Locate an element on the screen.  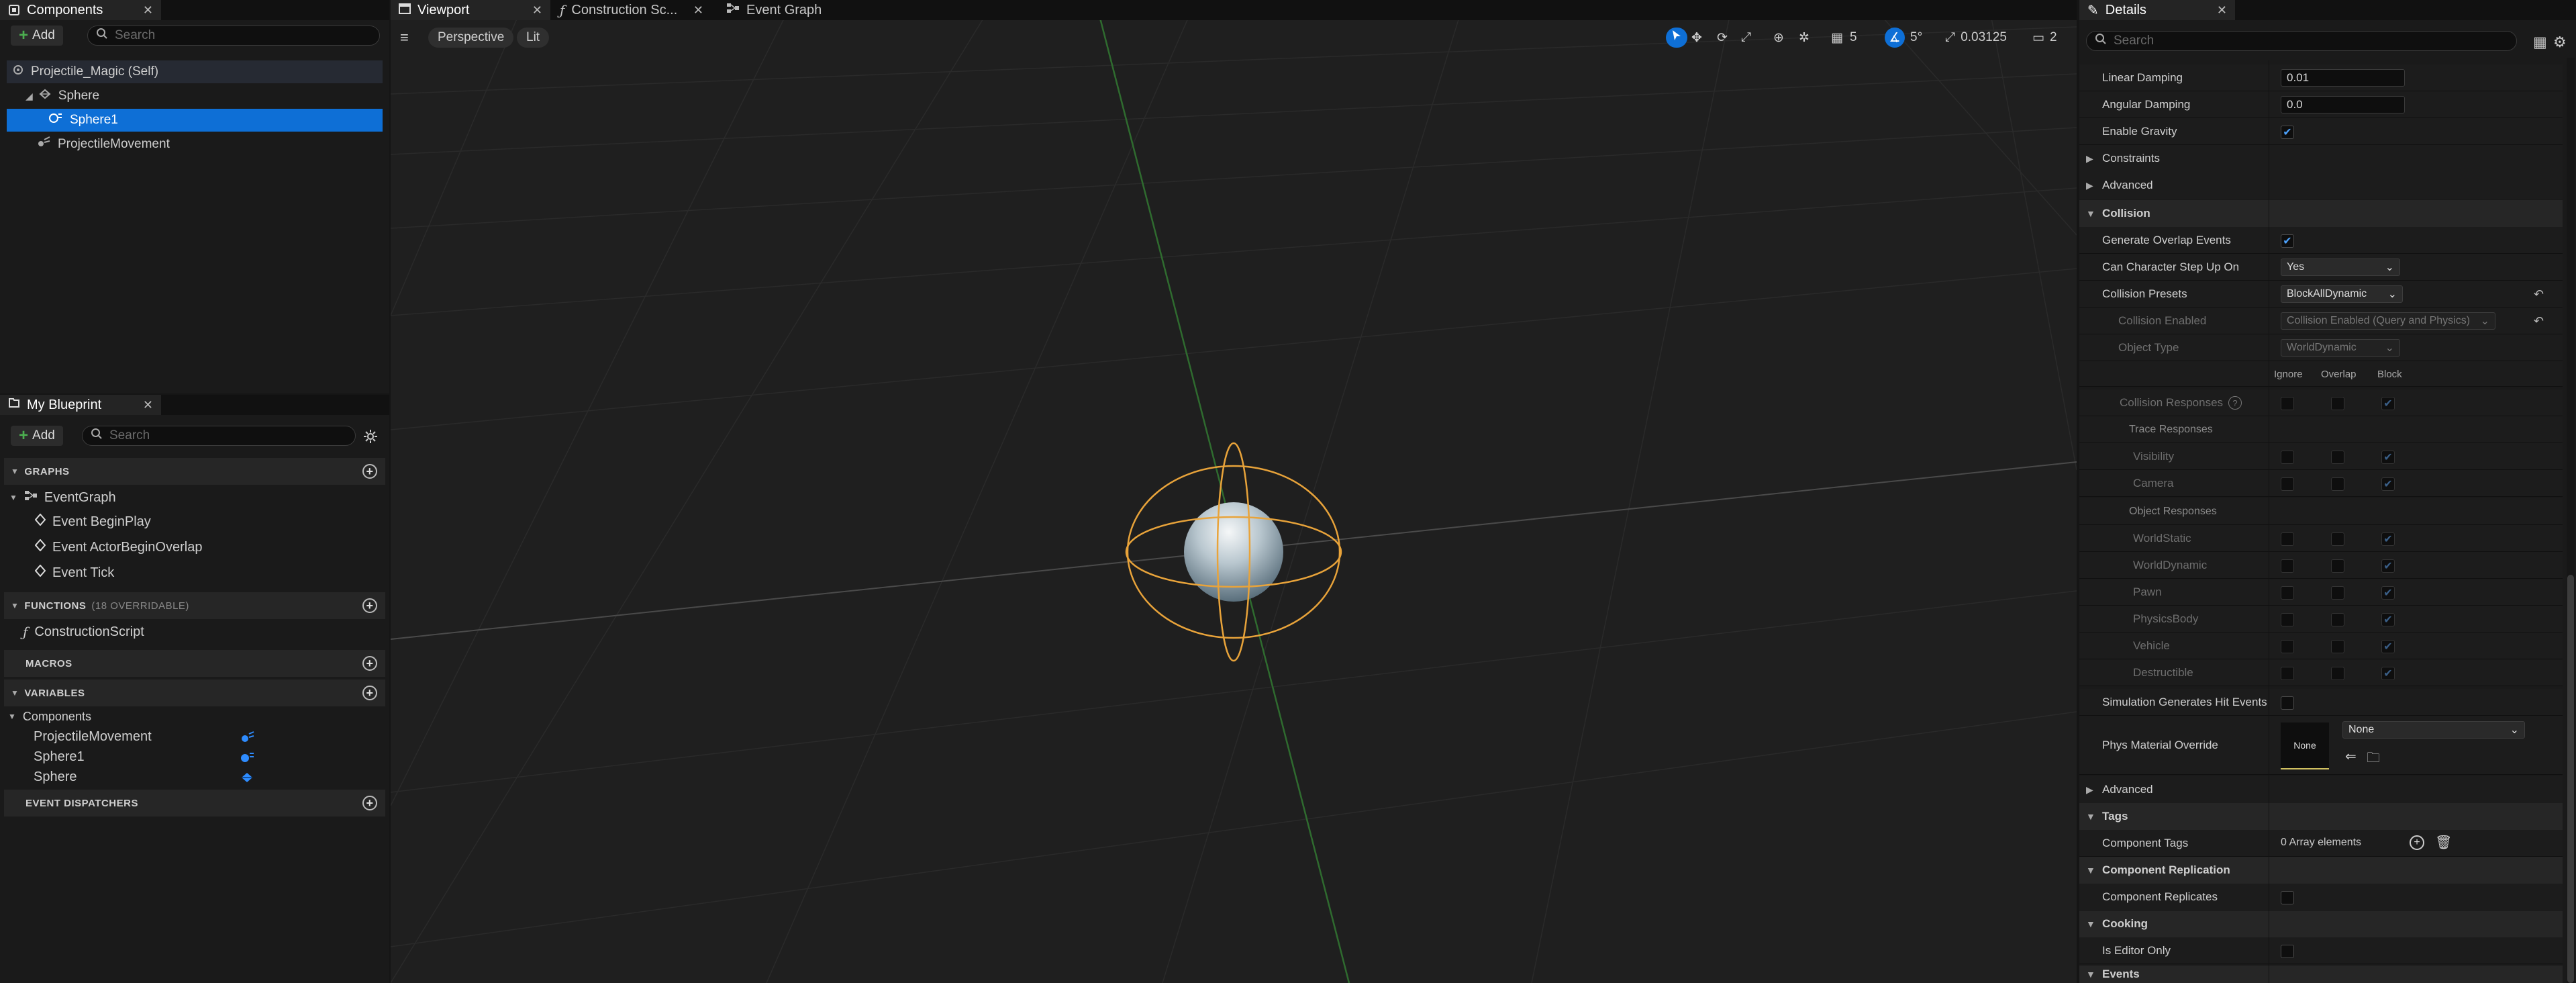
variables-category-components: ▼ Components is located at coordinates (49, 717).